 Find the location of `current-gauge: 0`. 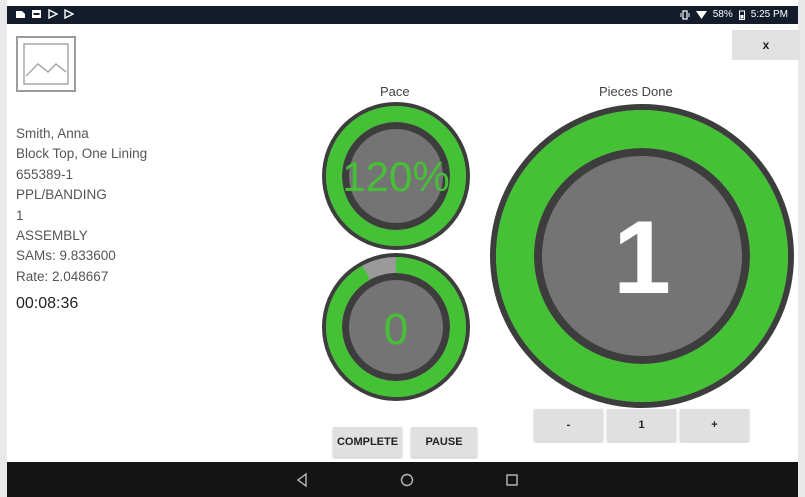

current-gauge: 0 is located at coordinates (396, 327).